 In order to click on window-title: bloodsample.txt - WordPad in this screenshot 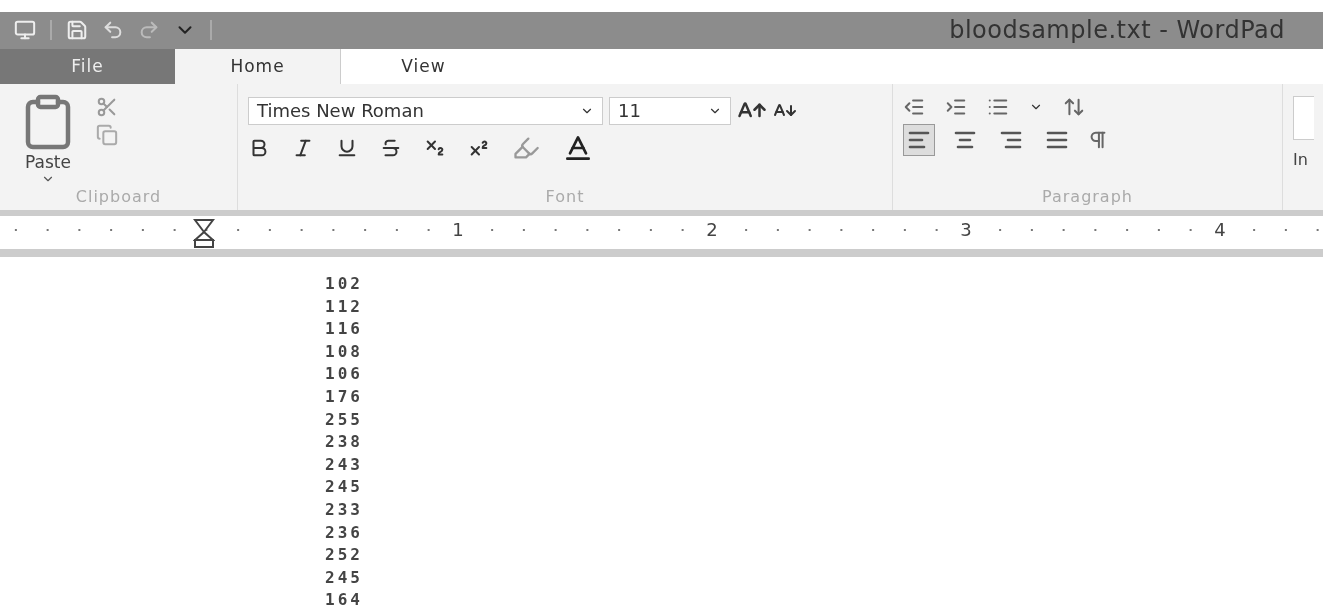, I will do `click(1117, 30)`.